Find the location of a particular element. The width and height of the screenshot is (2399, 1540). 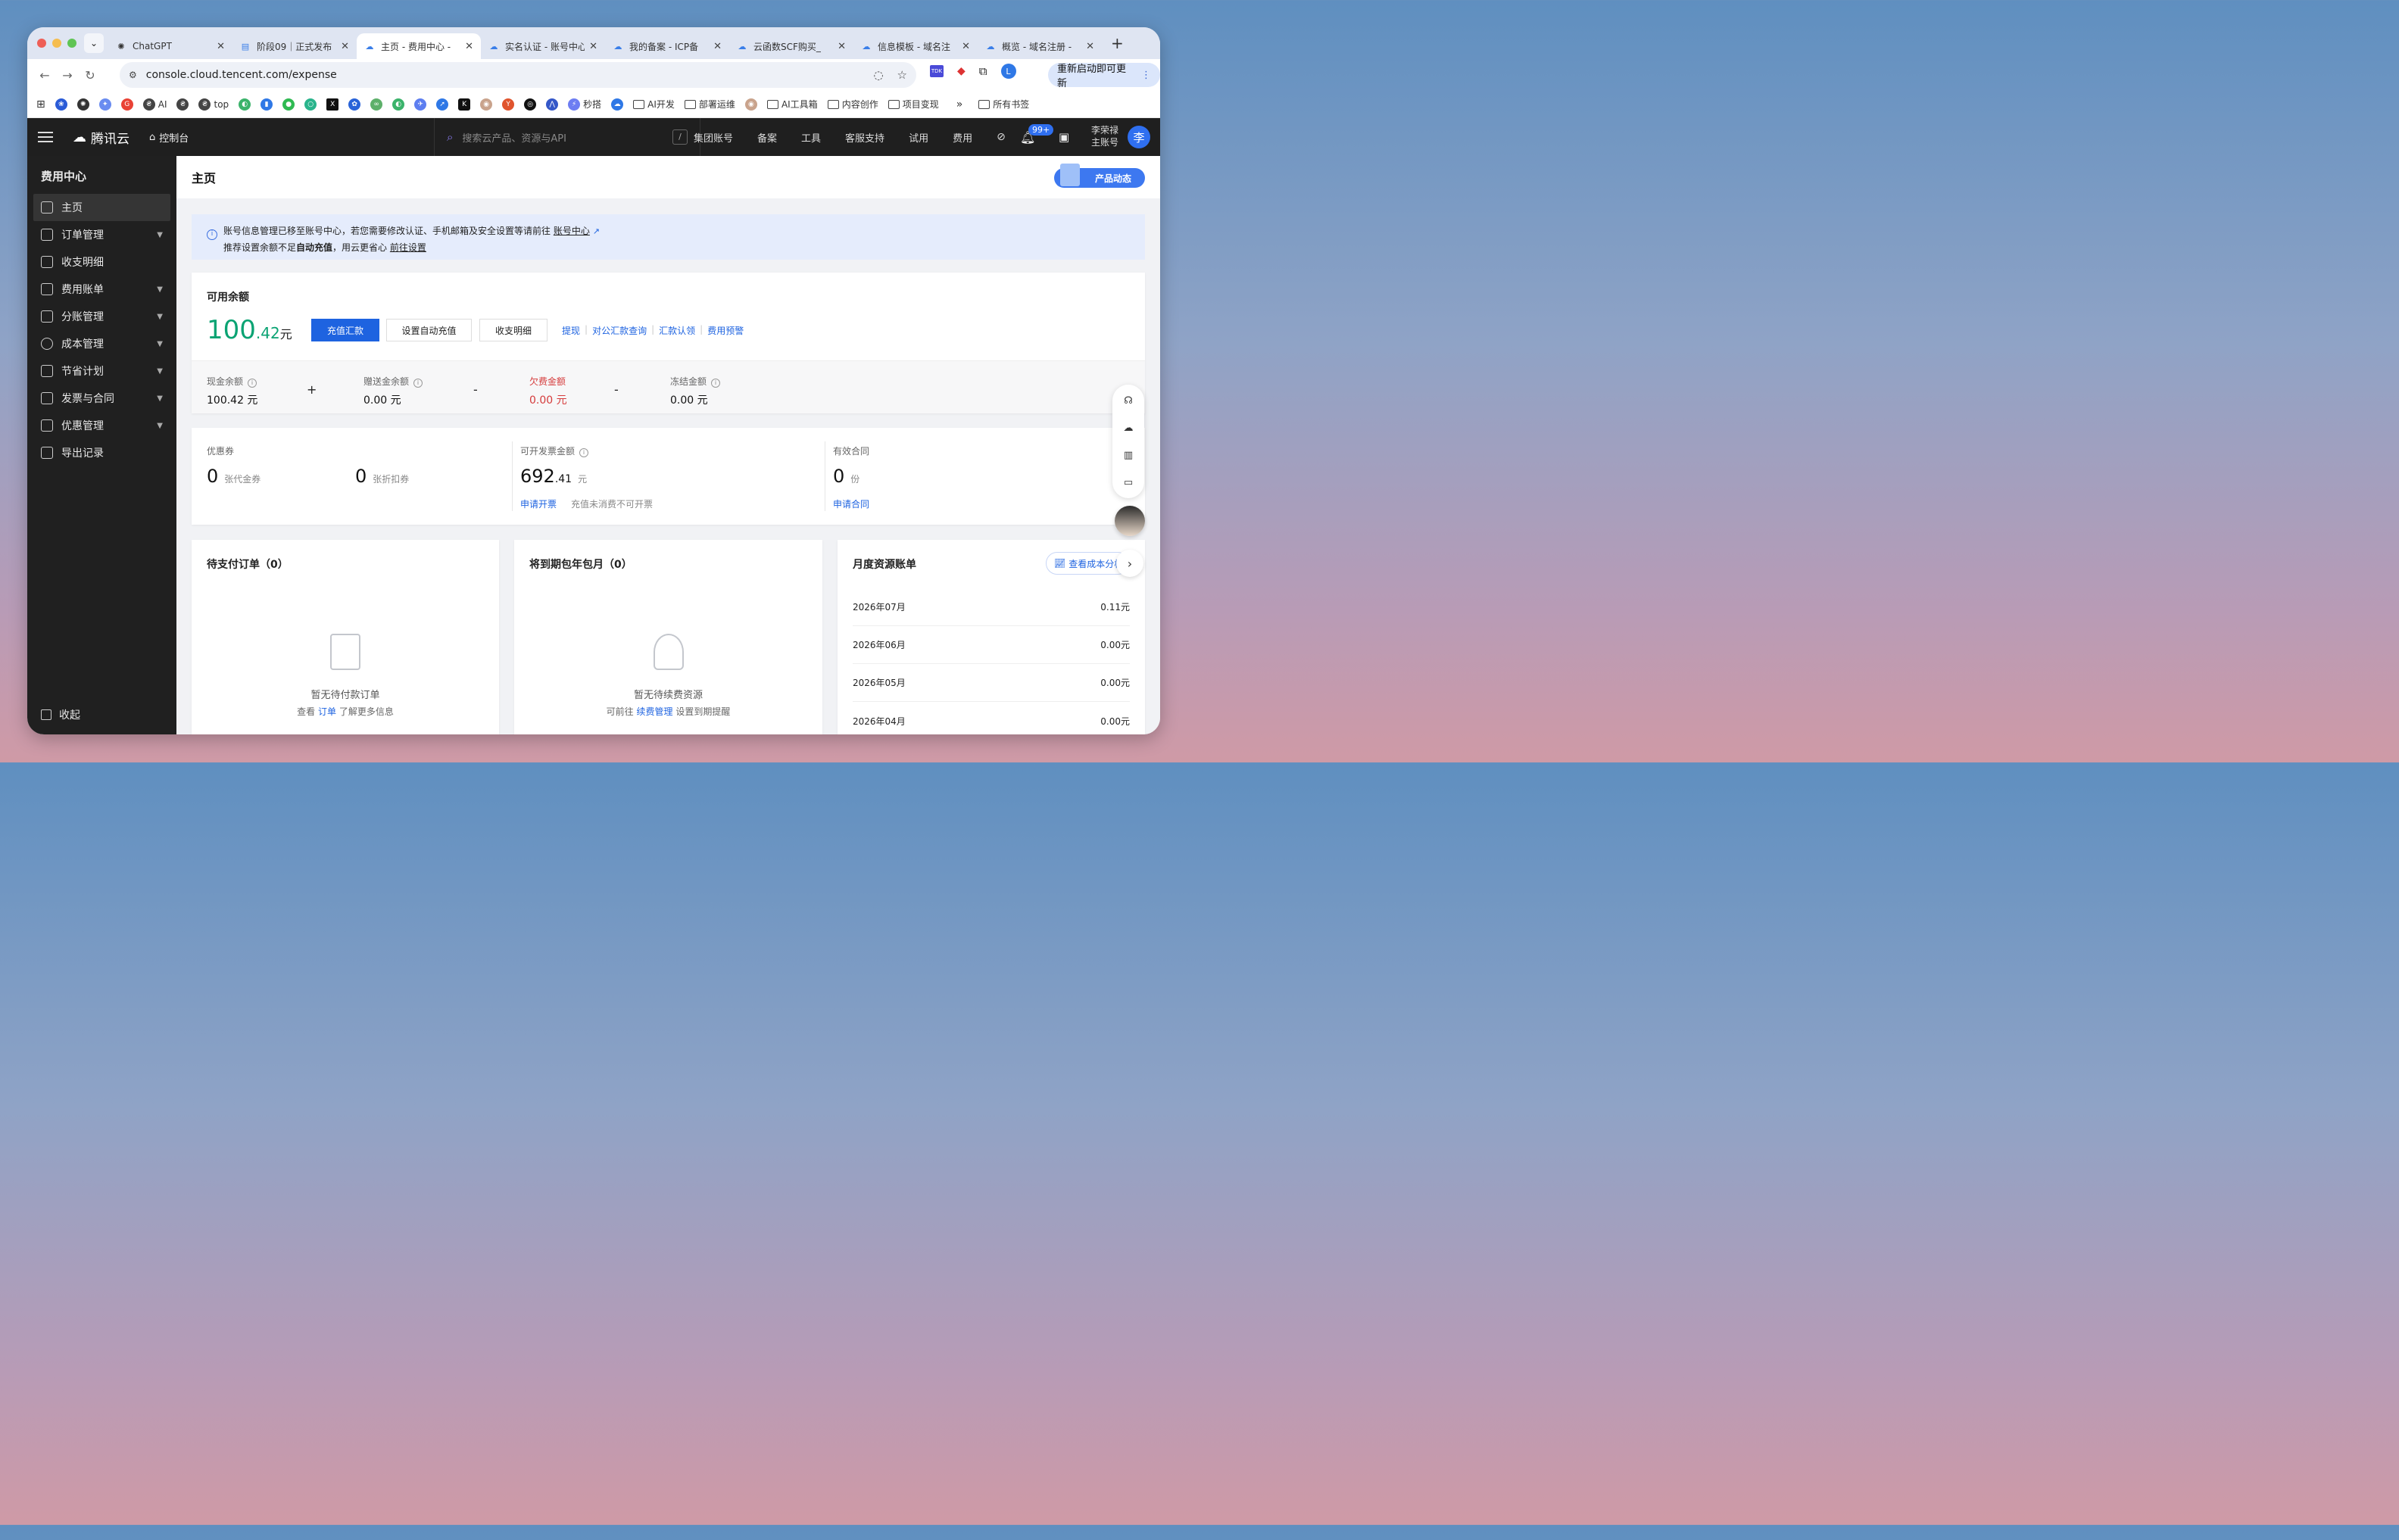

sidebar-item-home: 主页 is located at coordinates (101, 208).